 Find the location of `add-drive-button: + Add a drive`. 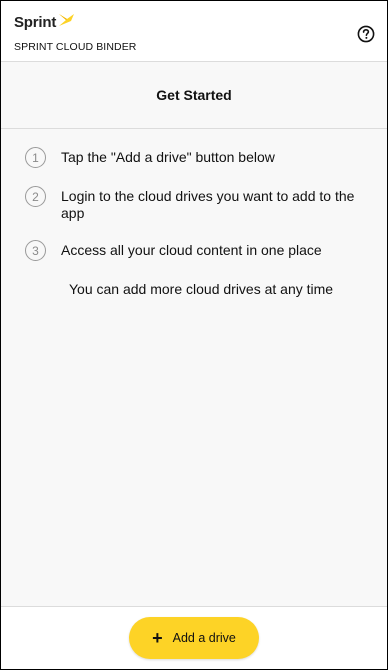

add-drive-button: + Add a drive is located at coordinates (194, 638).